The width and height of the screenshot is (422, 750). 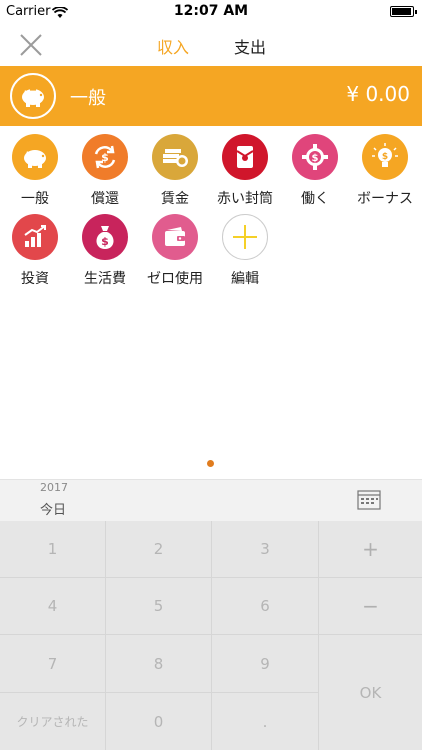 I want to click on money-bag-icon: $, so click(x=105, y=237).